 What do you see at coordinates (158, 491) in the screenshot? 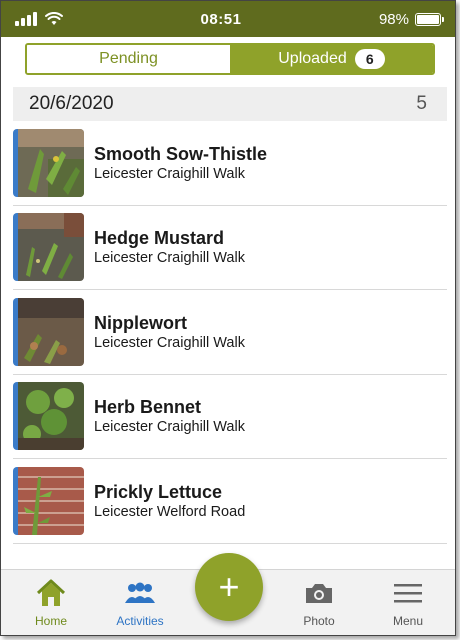
I see `record-title: Prickly Lettuce` at bounding box center [158, 491].